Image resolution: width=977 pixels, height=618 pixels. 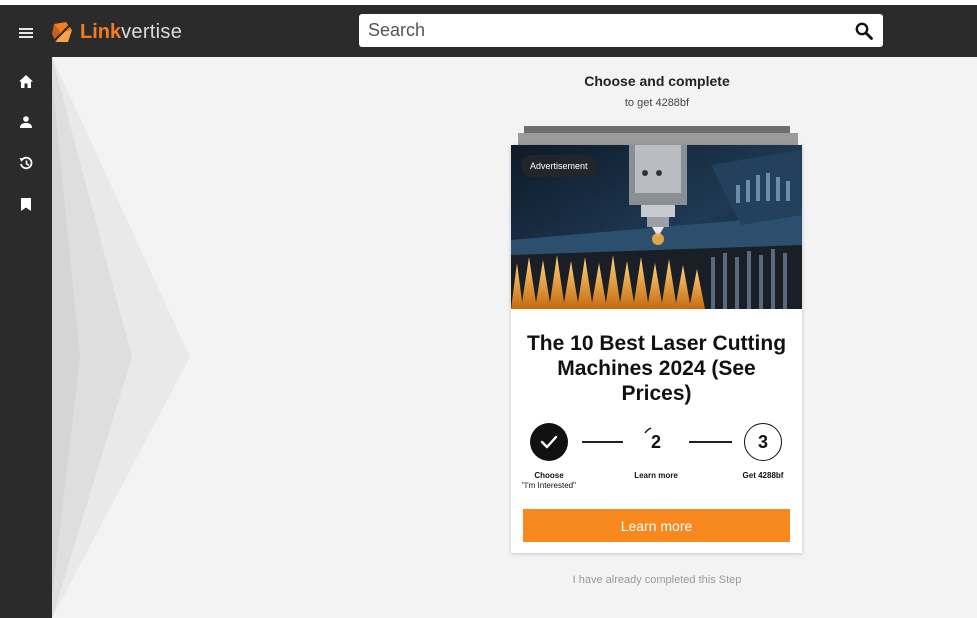 What do you see at coordinates (549, 485) in the screenshot?
I see `step-1-label-line2: "I'm Interested"` at bounding box center [549, 485].